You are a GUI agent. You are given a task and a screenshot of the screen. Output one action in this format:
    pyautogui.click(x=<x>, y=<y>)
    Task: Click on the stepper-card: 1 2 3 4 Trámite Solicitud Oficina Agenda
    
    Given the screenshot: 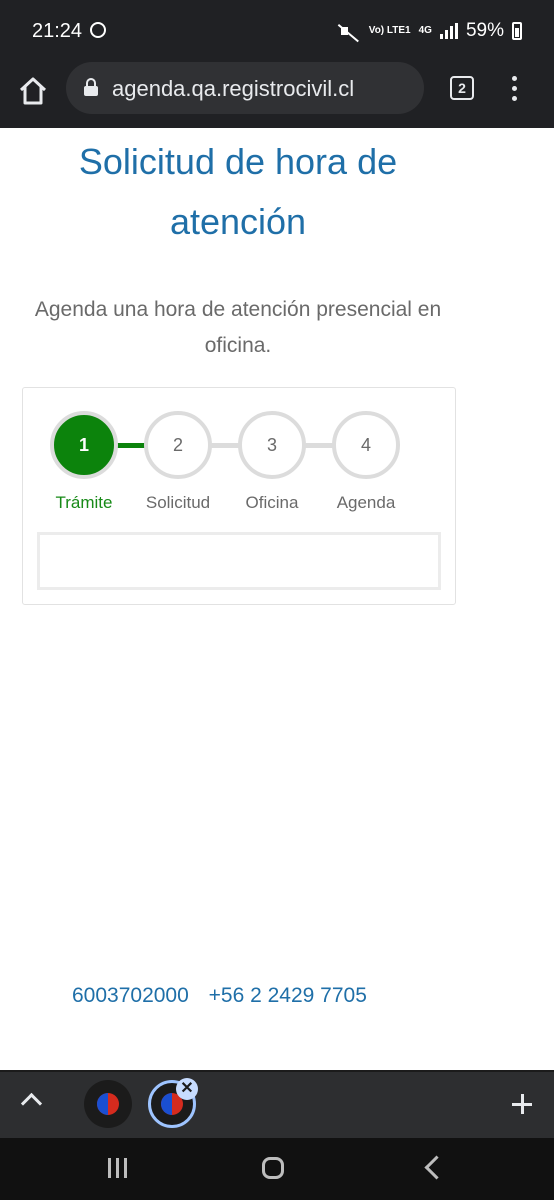 What is the action you would take?
    pyautogui.click(x=239, y=496)
    